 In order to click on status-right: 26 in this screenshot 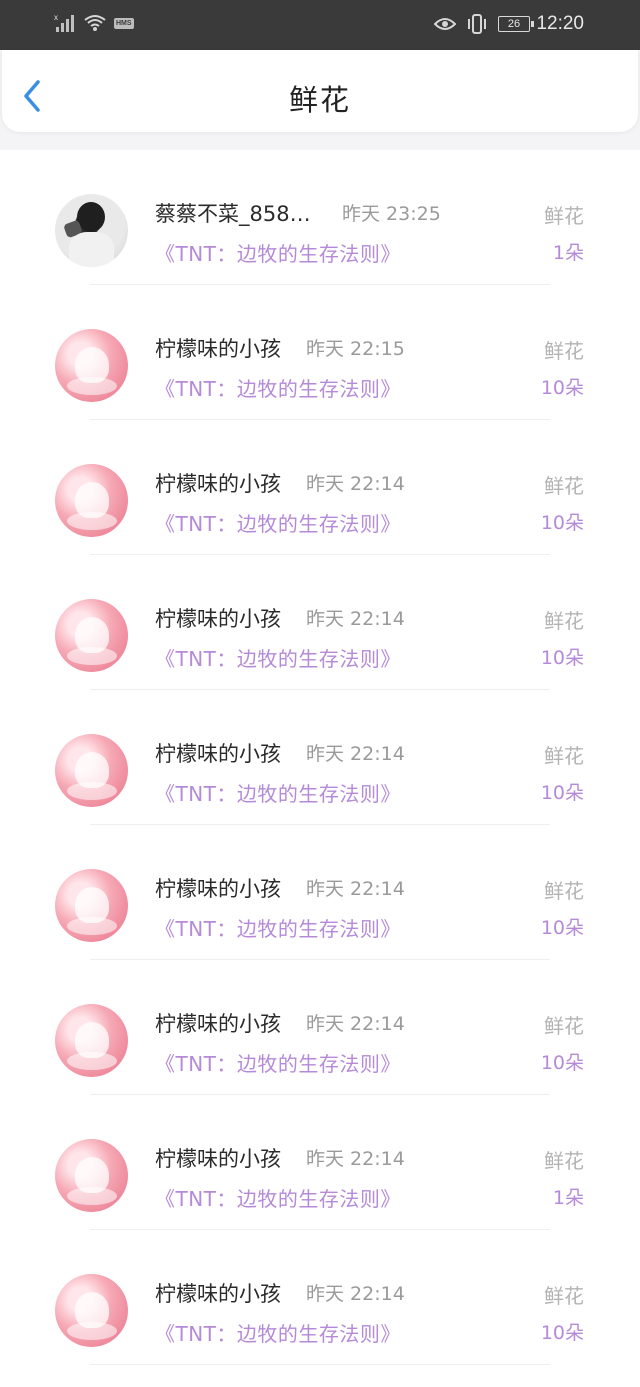, I will do `click(484, 24)`.